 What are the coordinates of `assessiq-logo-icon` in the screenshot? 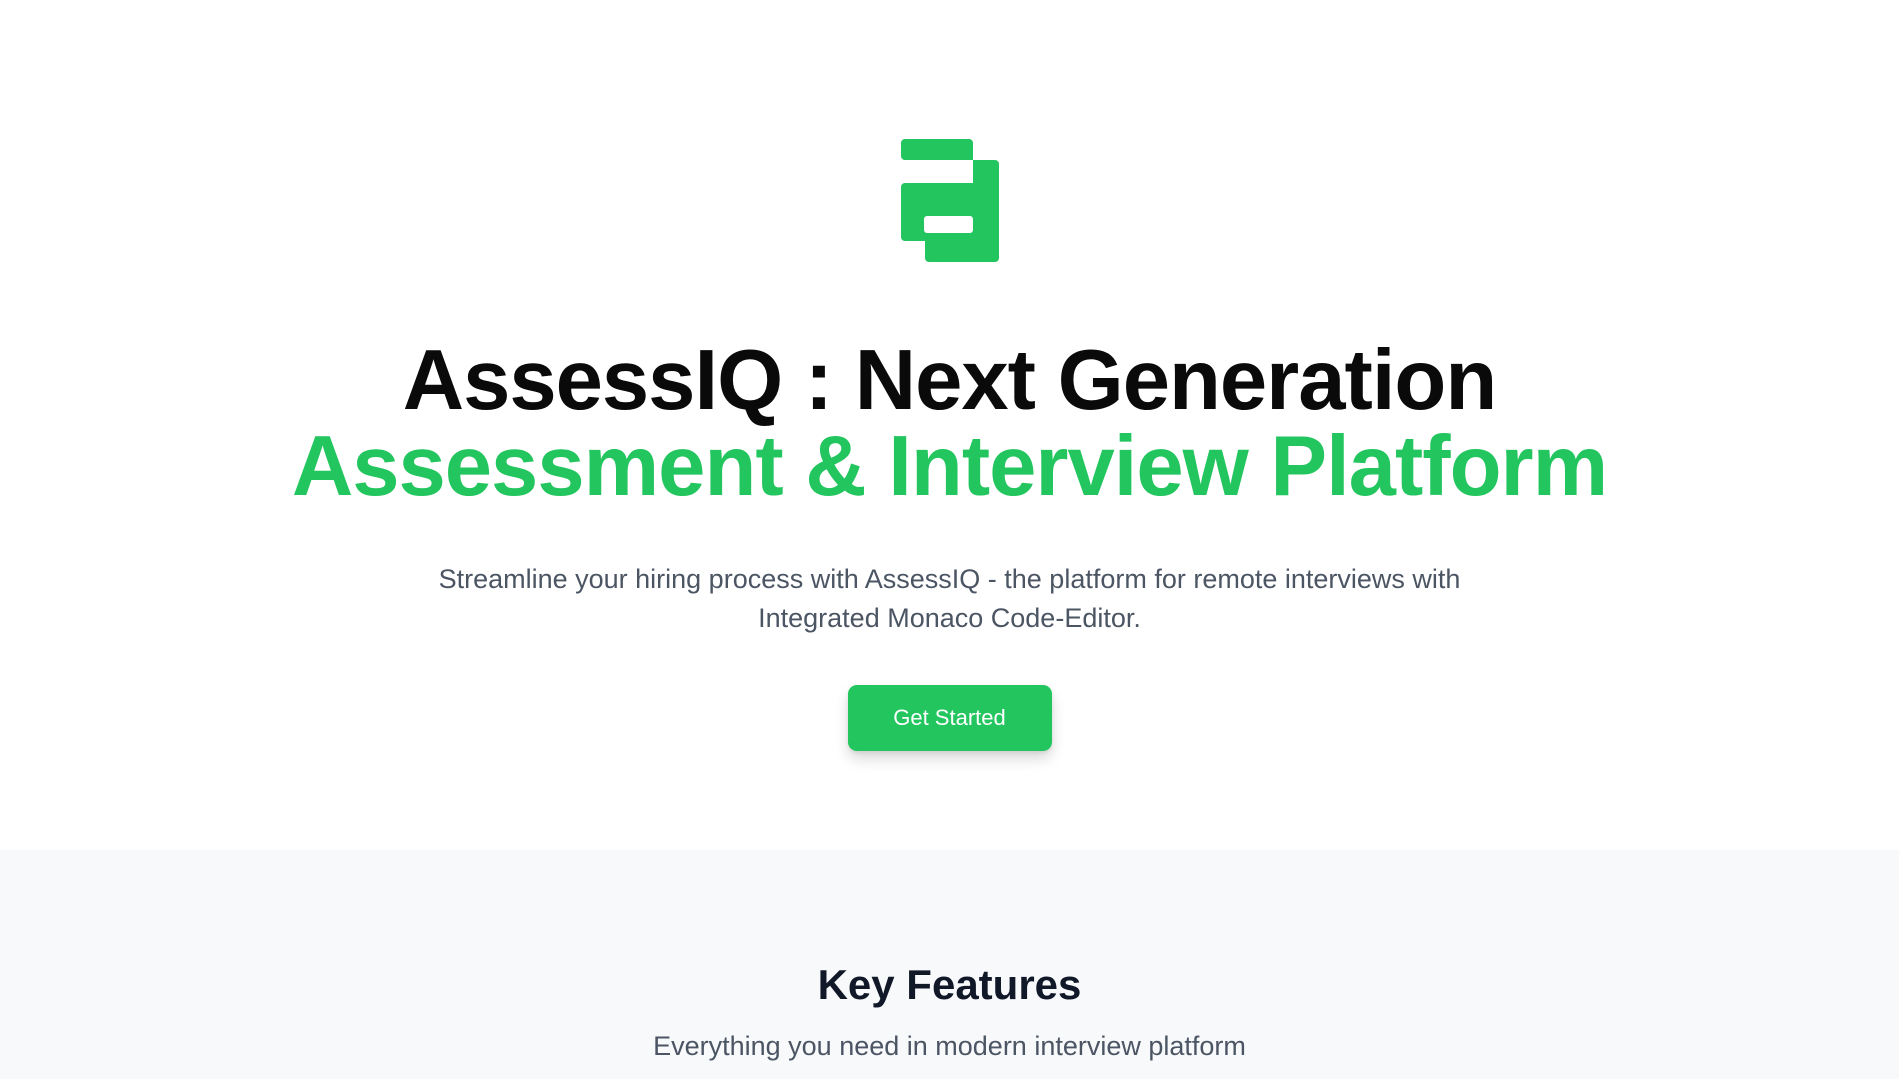 It's located at (949, 200).